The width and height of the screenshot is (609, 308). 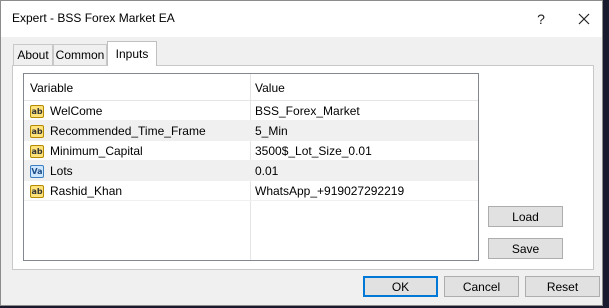 I want to click on table-row: ab Rashid_Khan WhatsApp_+919027292219, so click(x=251, y=191).